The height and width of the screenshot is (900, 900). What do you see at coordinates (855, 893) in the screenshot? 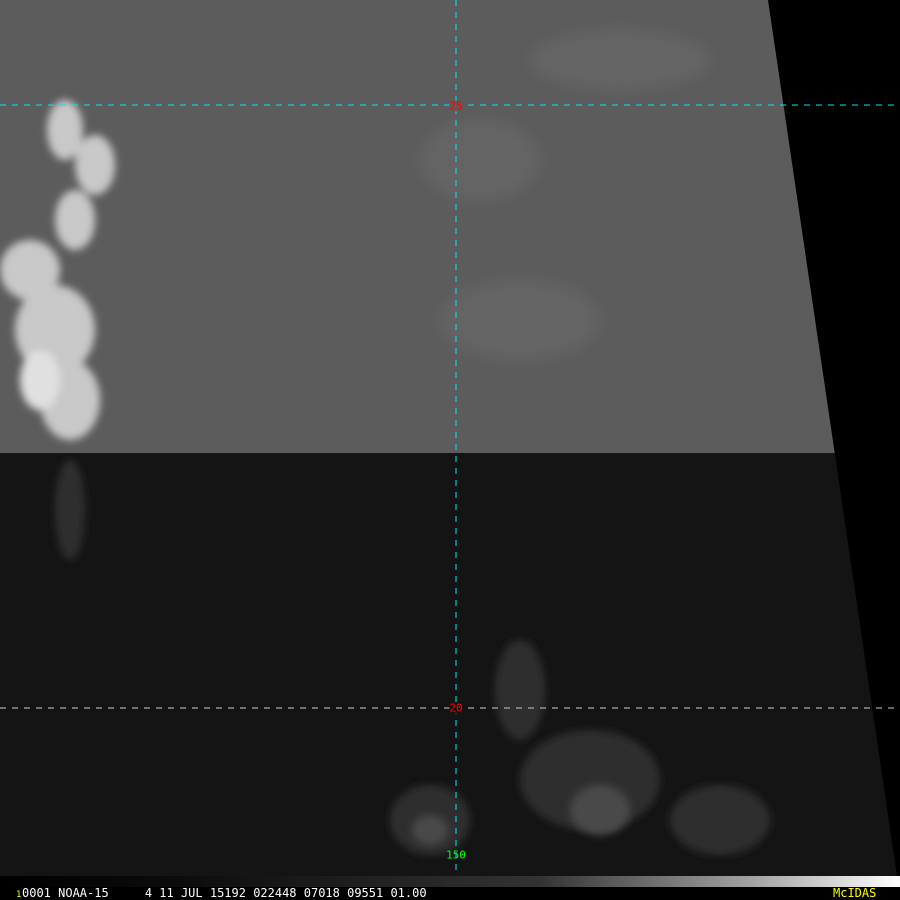
I see `mcidas-brand: McIDAS` at bounding box center [855, 893].